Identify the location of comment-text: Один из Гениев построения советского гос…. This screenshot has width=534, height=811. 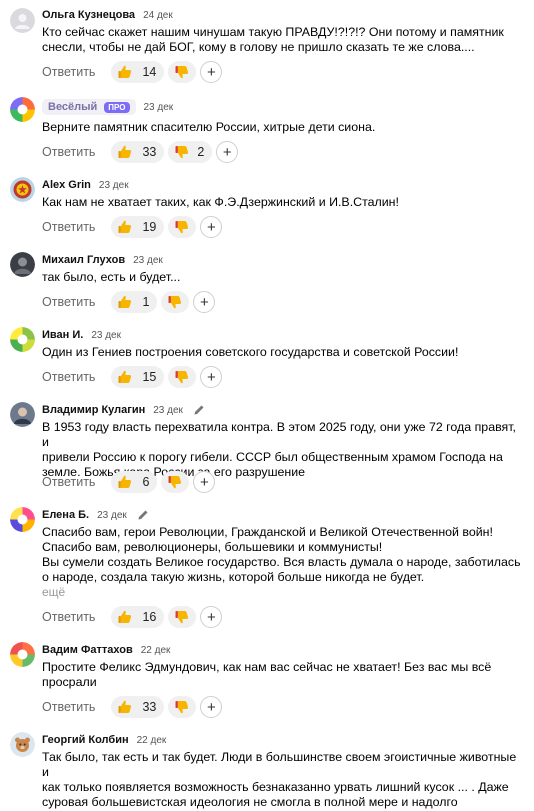
(250, 352).